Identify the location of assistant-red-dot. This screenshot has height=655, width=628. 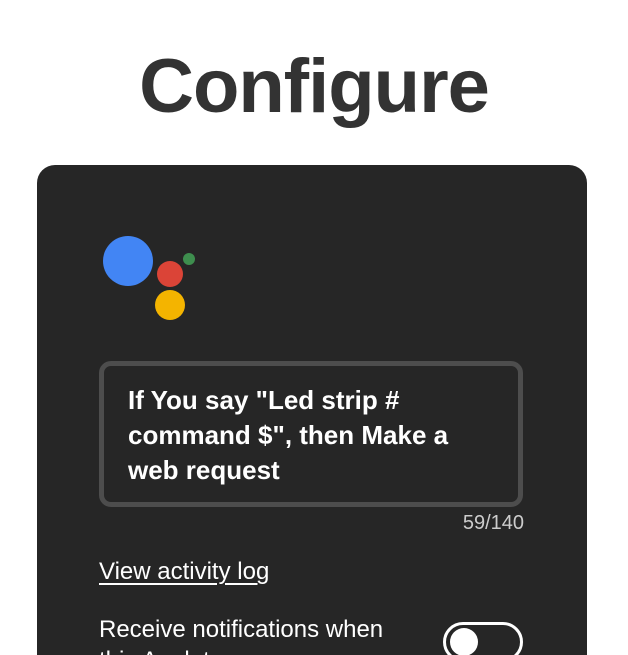
(170, 274).